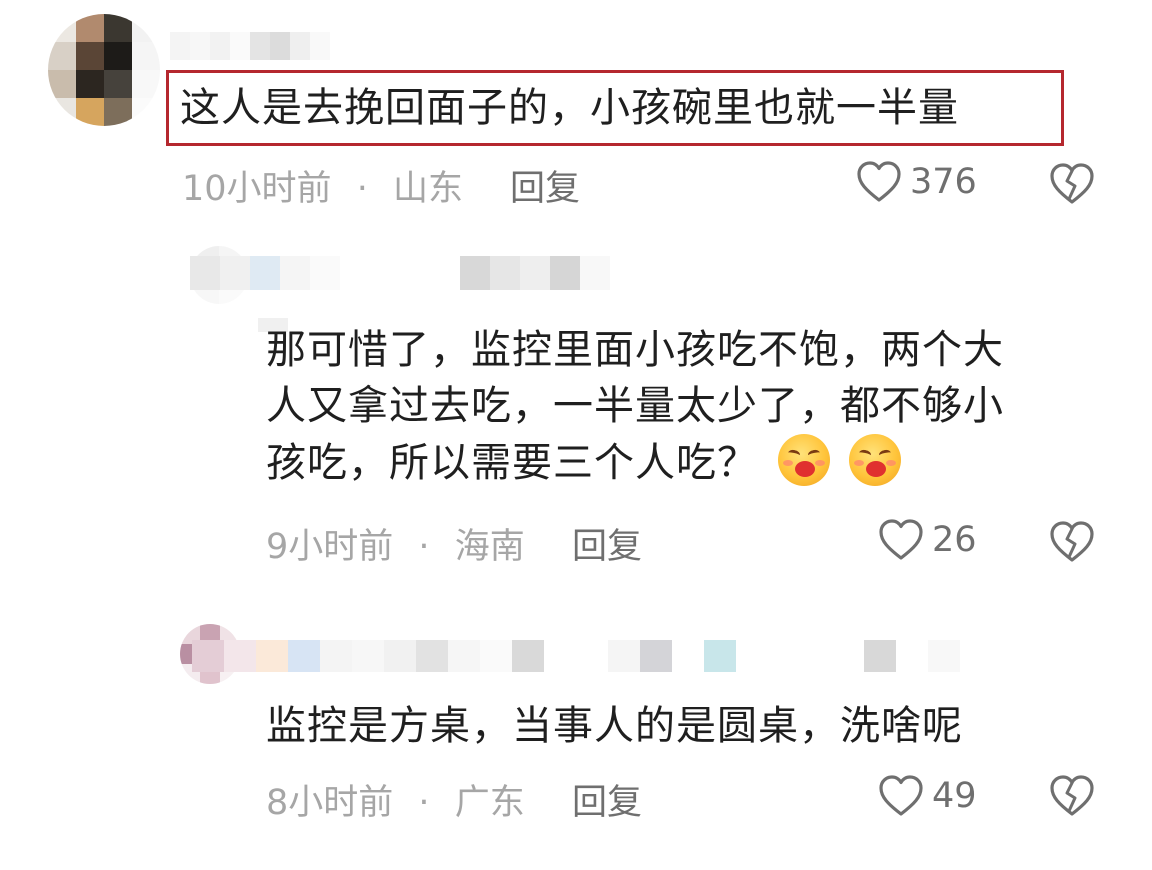  I want to click on comment-line: 那可惜了，监控里面小孩吃不饱，两个大, so click(635, 350).